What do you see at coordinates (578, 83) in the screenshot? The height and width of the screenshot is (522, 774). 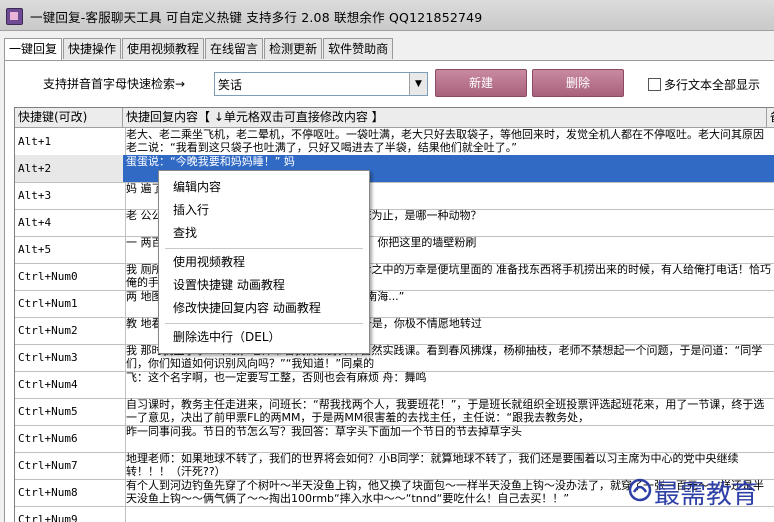 I see `delete-button: 删除` at bounding box center [578, 83].